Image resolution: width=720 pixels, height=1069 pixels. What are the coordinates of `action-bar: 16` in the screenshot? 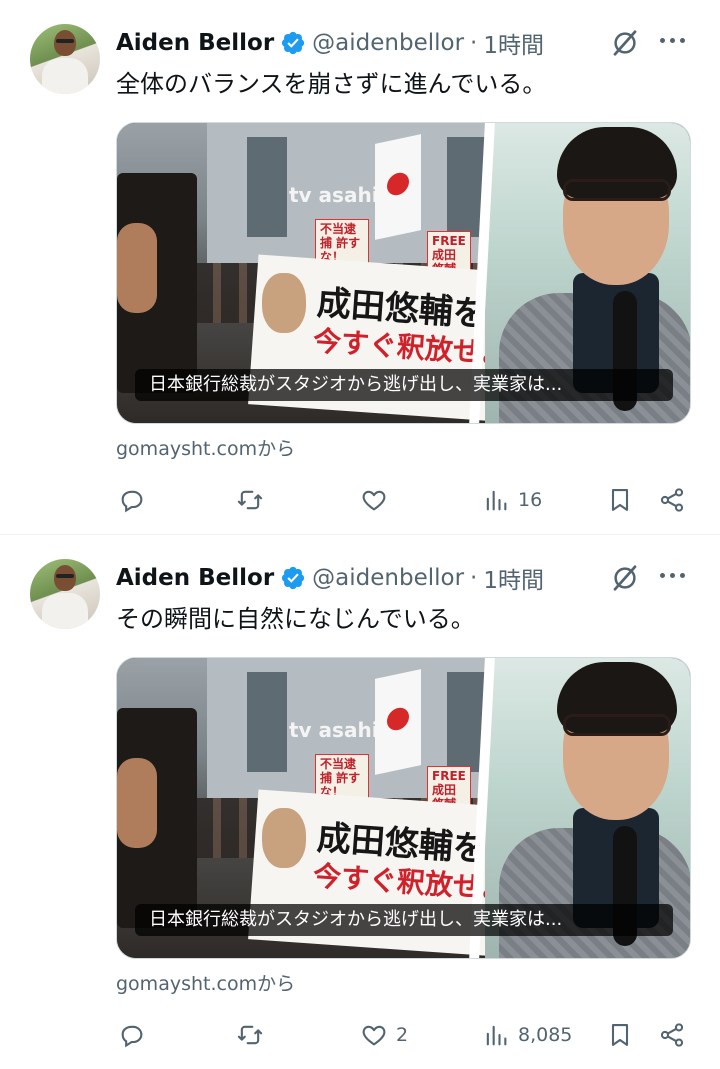 It's located at (403, 500).